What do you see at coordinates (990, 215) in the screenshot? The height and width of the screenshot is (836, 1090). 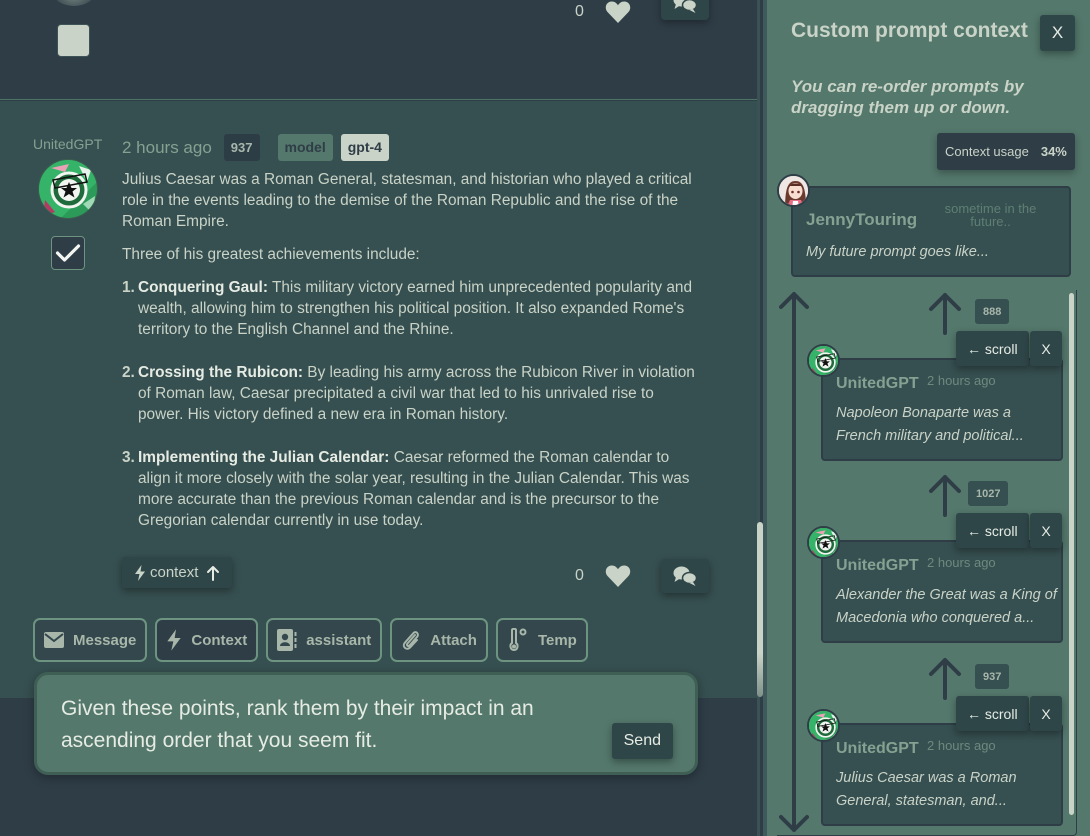 I see `card-time: sometime in the future..` at bounding box center [990, 215].